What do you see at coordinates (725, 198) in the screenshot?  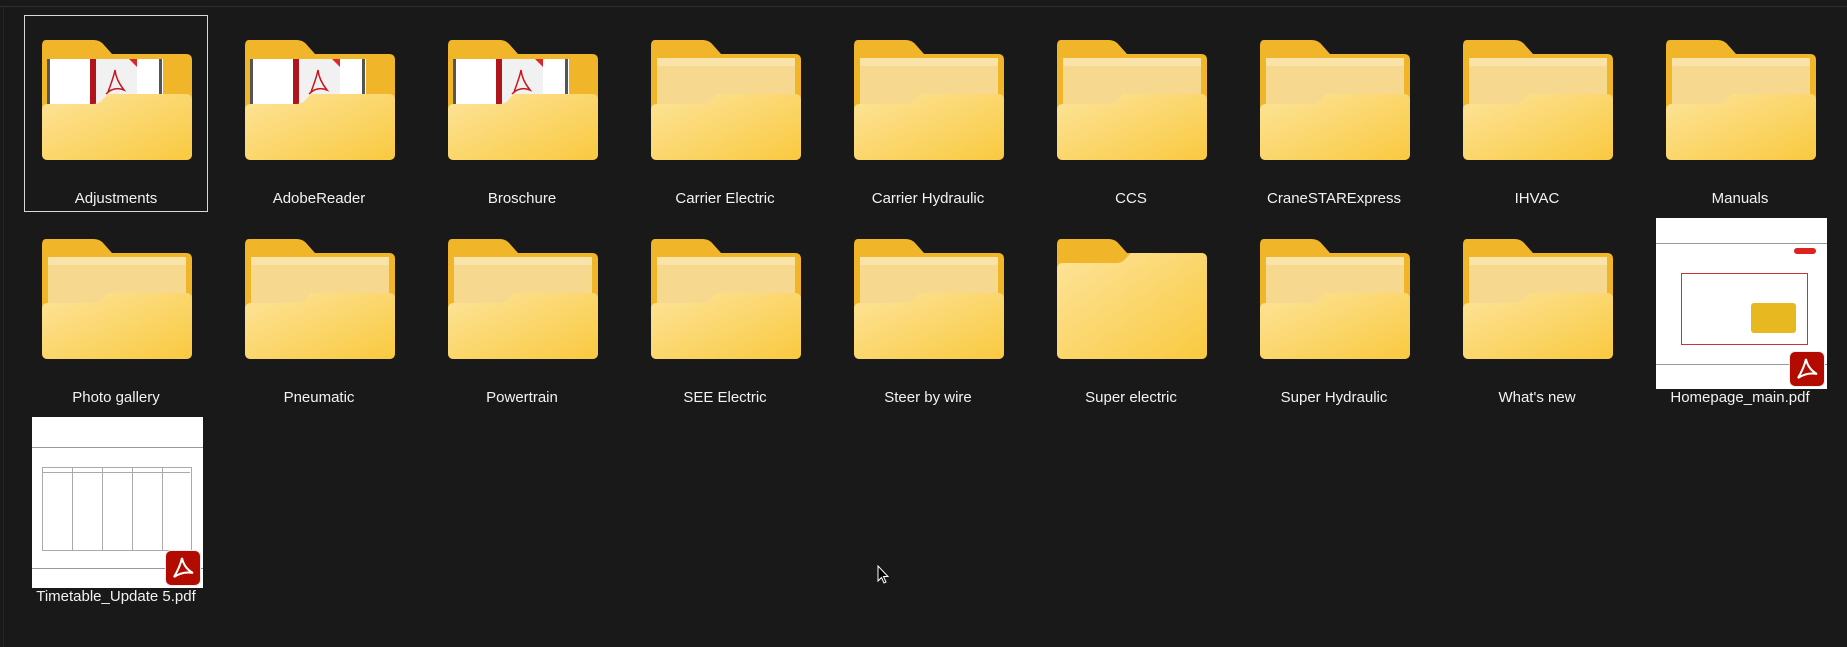 I see `file-label: Carrier Electric` at bounding box center [725, 198].